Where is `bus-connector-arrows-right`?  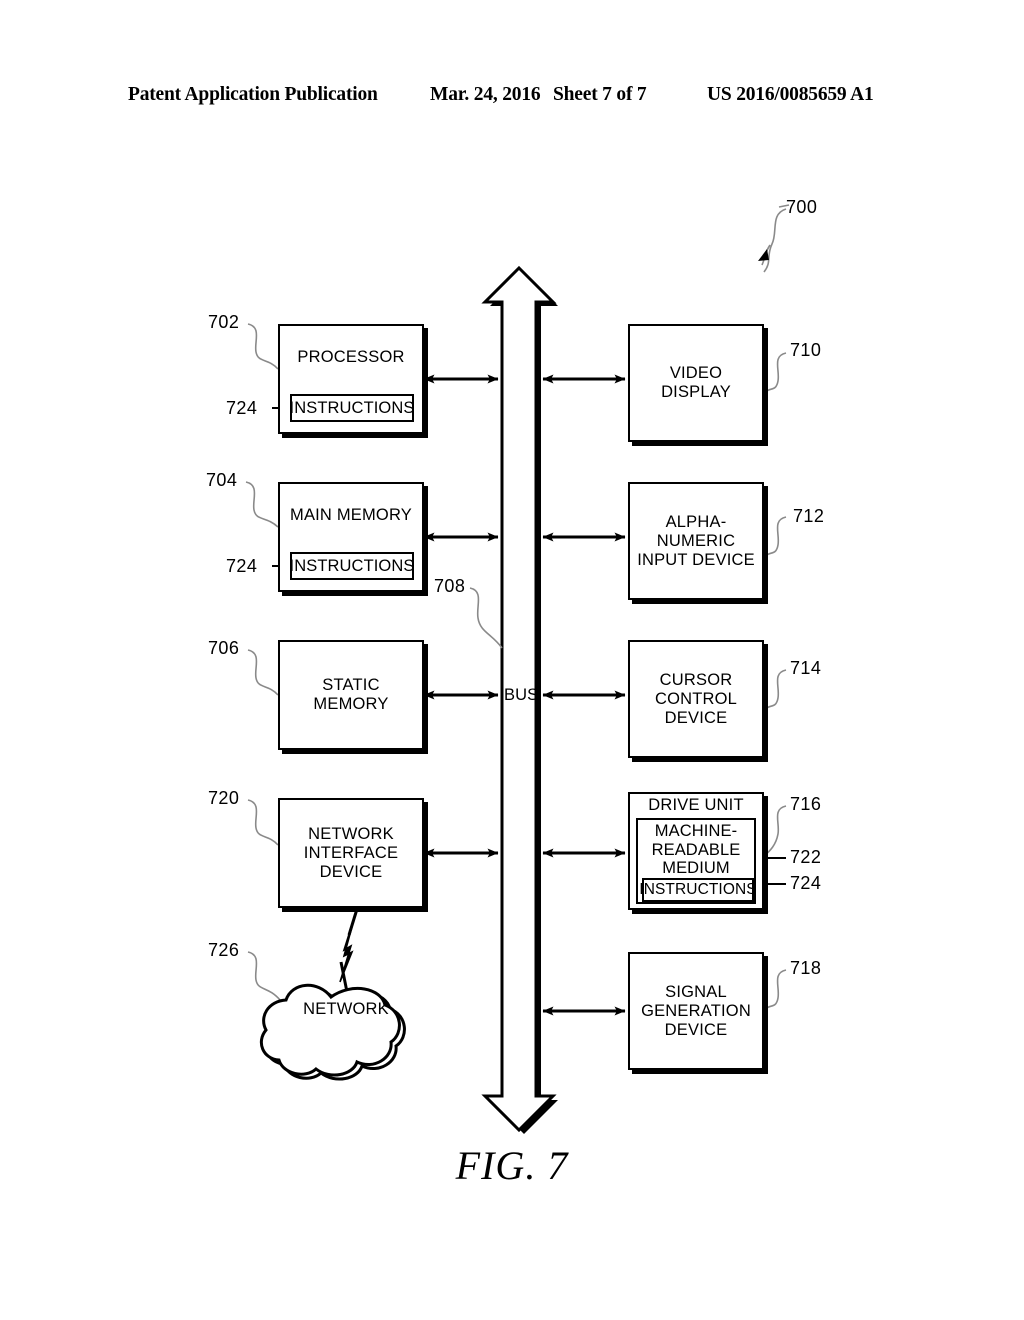
bus-connector-arrows-right is located at coordinates (584, 695).